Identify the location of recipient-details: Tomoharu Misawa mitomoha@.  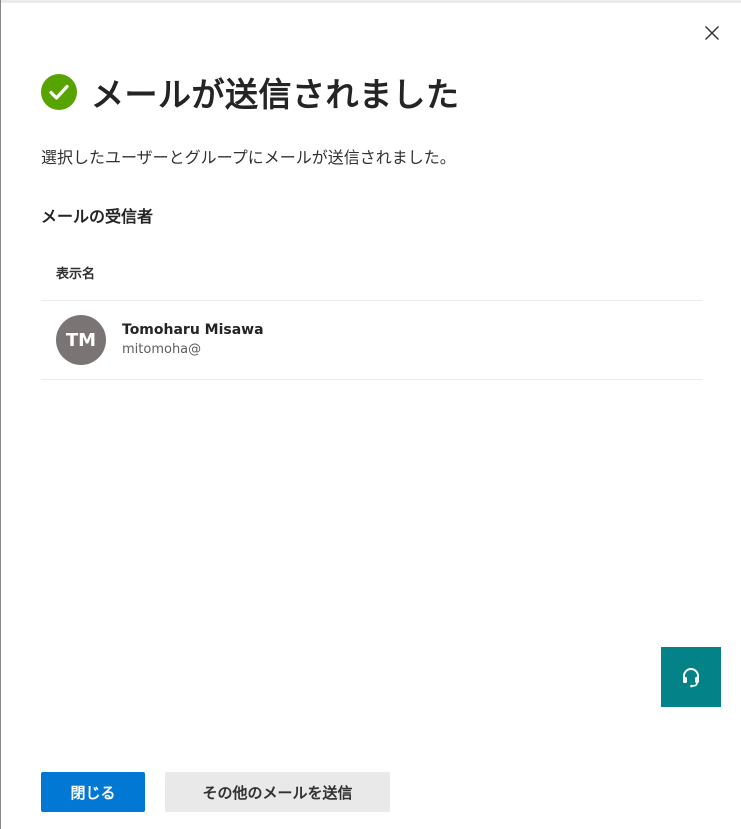
(193, 340).